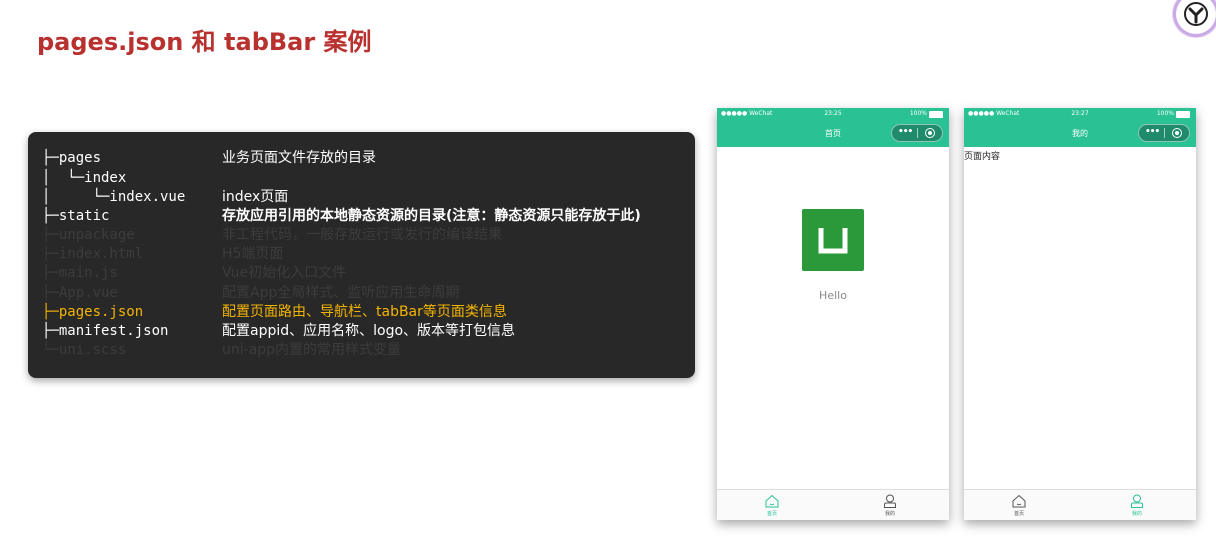  What do you see at coordinates (93, 254) in the screenshot?
I see `tree-path: ├─index.html` at bounding box center [93, 254].